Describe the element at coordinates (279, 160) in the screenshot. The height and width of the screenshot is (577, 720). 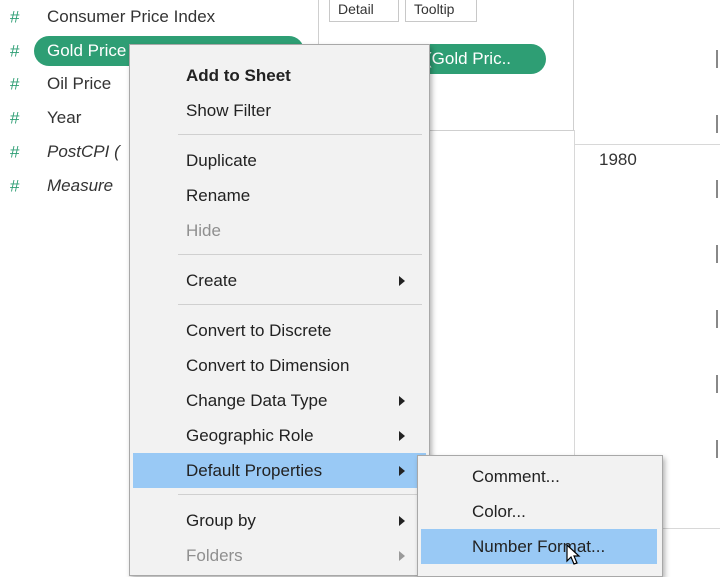
I see `menu-item-duplicate: Duplicate` at that location.